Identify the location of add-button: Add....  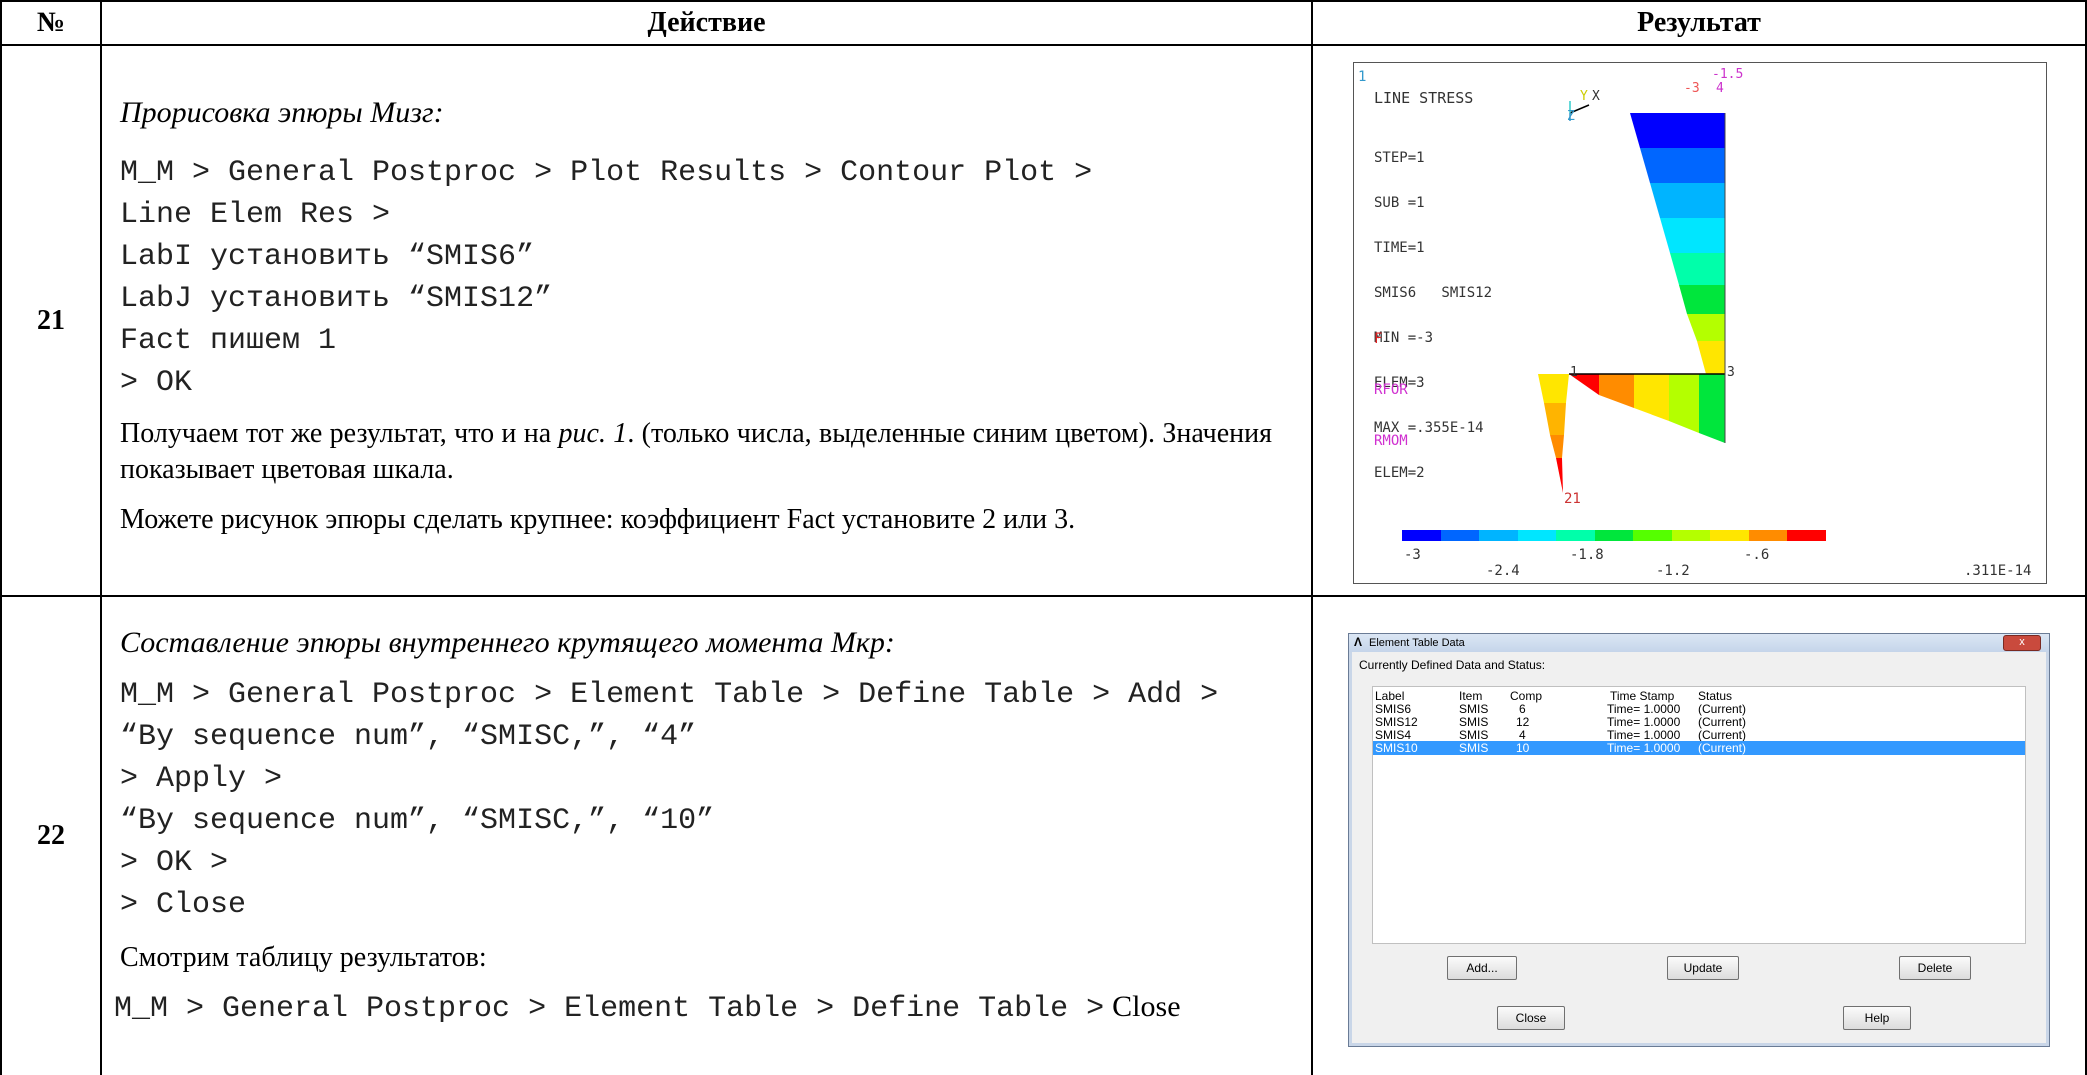
(1482, 968).